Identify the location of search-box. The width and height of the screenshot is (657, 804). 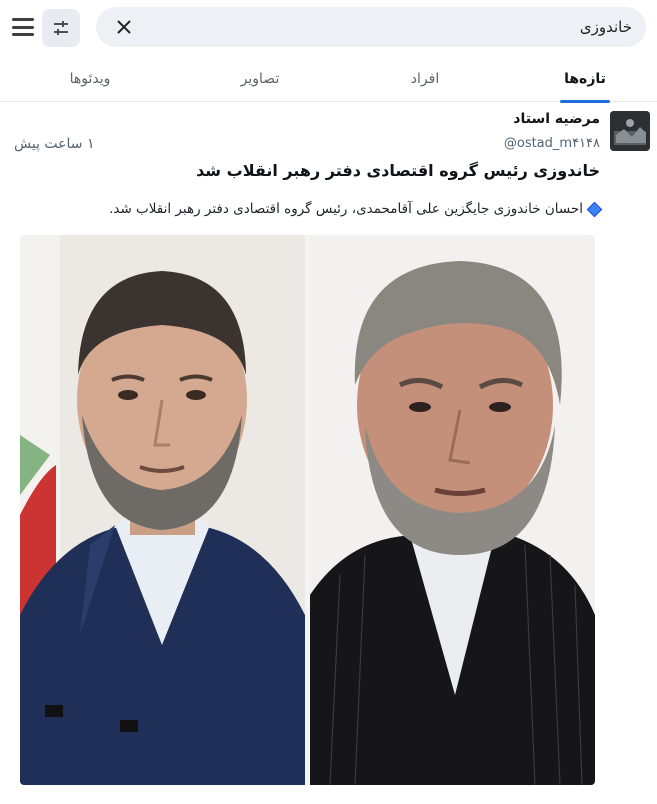
(371, 27).